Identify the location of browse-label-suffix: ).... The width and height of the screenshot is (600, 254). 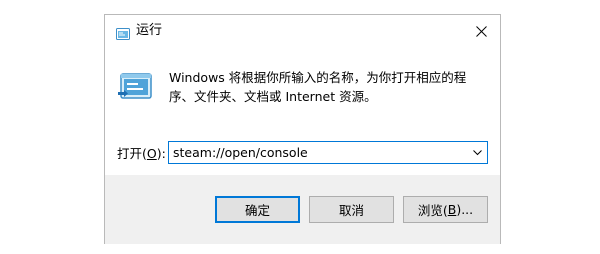
(465, 209).